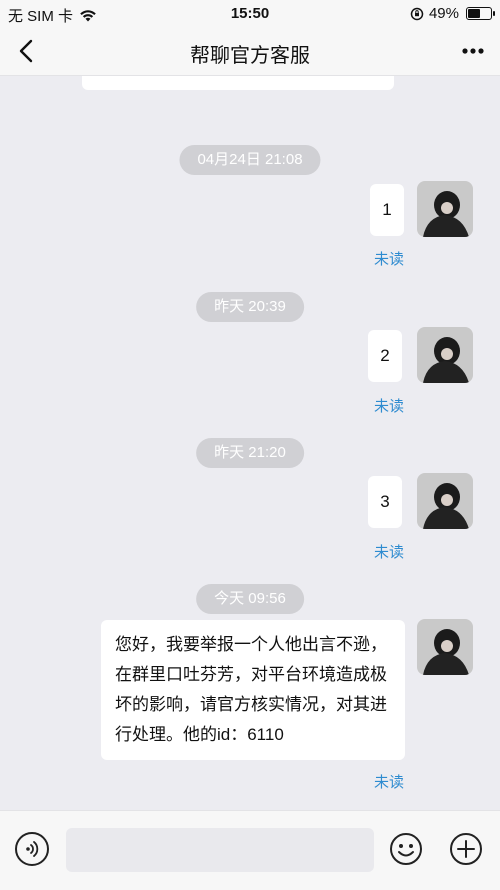 The height and width of the screenshot is (890, 500). I want to click on battery-percent: 49%, so click(443, 13).